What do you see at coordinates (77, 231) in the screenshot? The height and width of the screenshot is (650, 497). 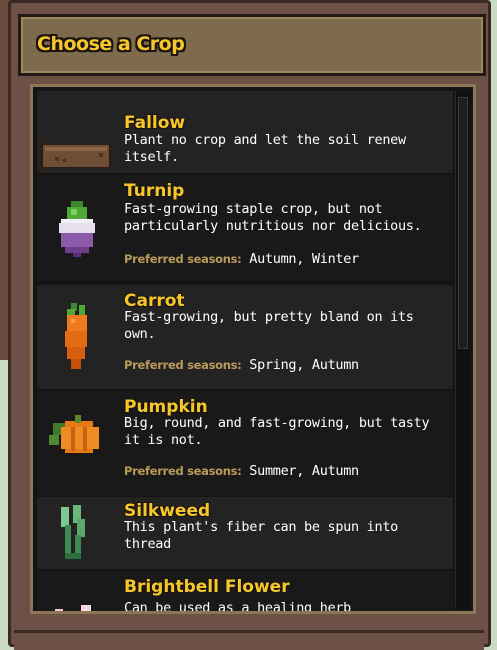 I see `turnip-icon` at bounding box center [77, 231].